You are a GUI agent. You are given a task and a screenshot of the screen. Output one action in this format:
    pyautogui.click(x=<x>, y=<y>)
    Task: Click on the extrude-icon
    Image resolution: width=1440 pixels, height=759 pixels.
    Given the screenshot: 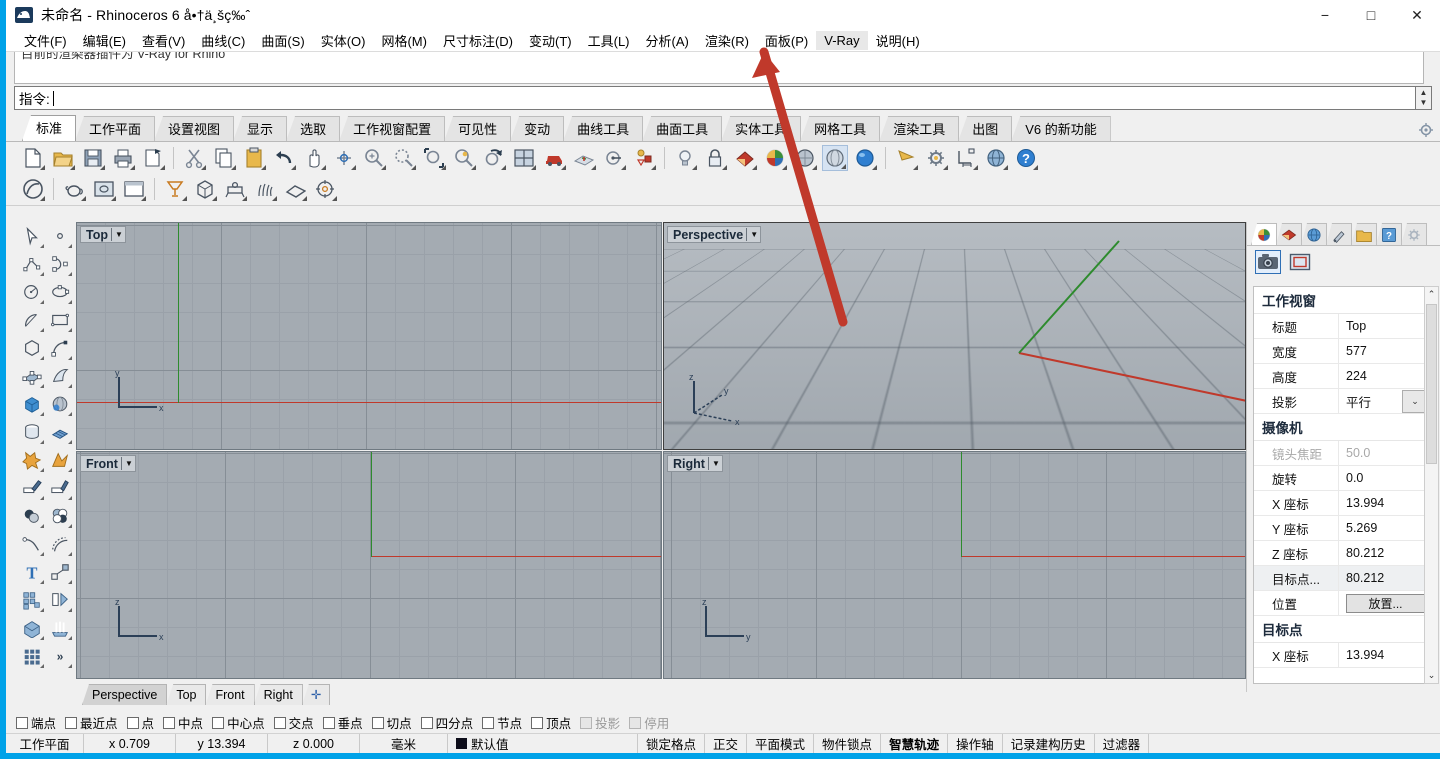 What is the action you would take?
    pyautogui.click(x=32, y=628)
    